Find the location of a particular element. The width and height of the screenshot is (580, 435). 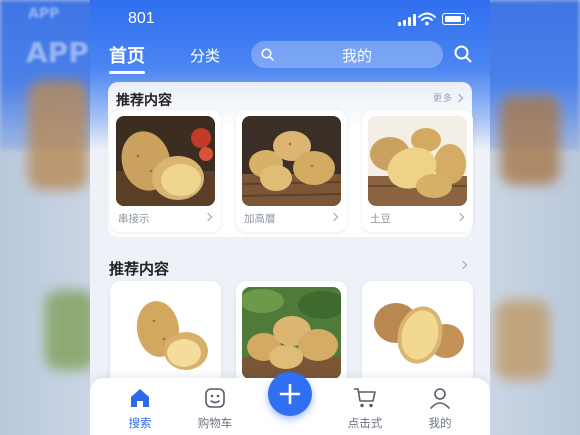

search-label: 我的 is located at coordinates (356, 56).